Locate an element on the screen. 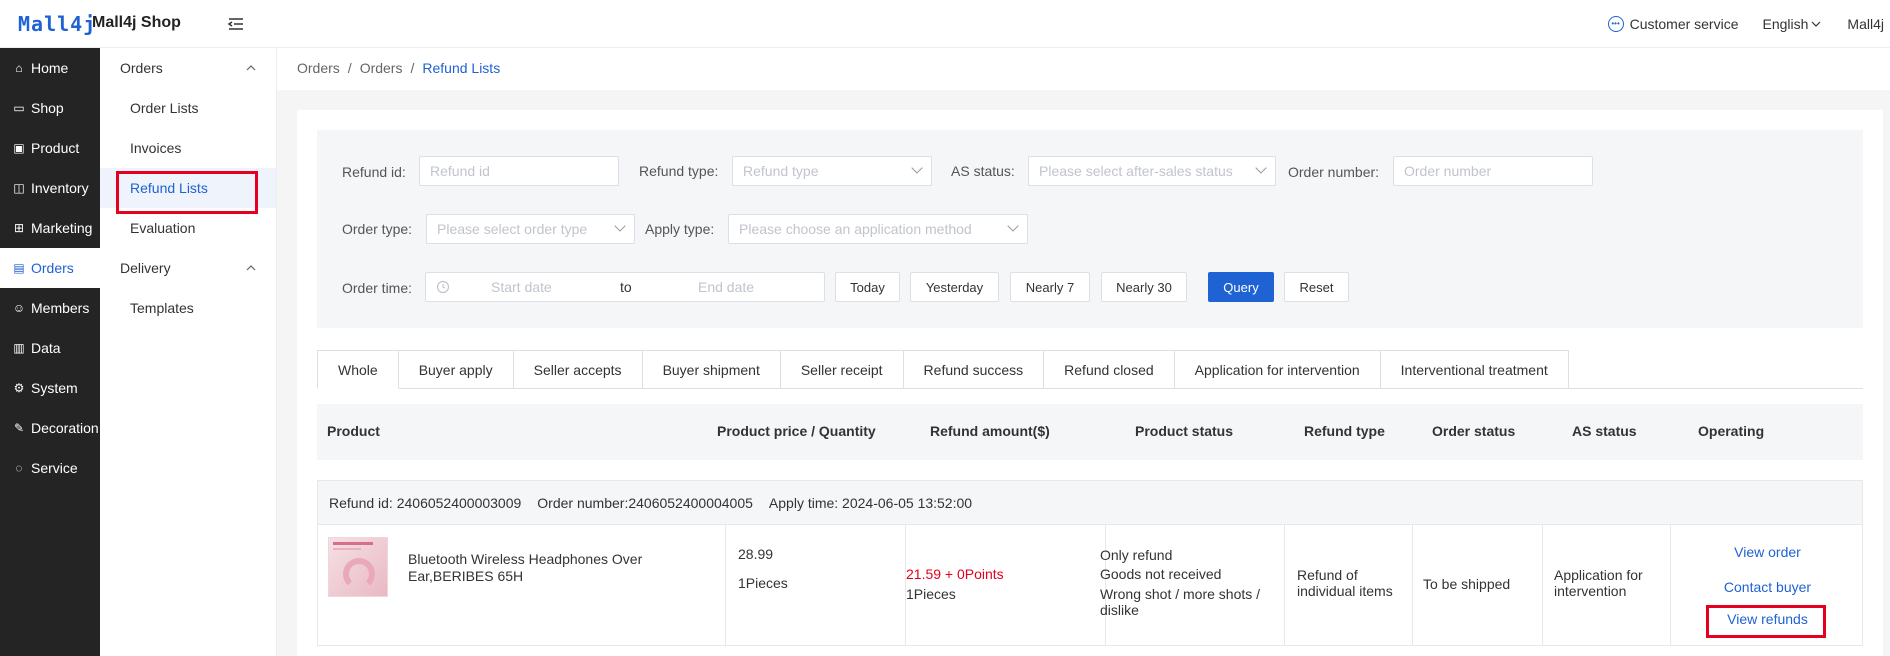  nearly-30-button: Nearly 30 is located at coordinates (1144, 287).